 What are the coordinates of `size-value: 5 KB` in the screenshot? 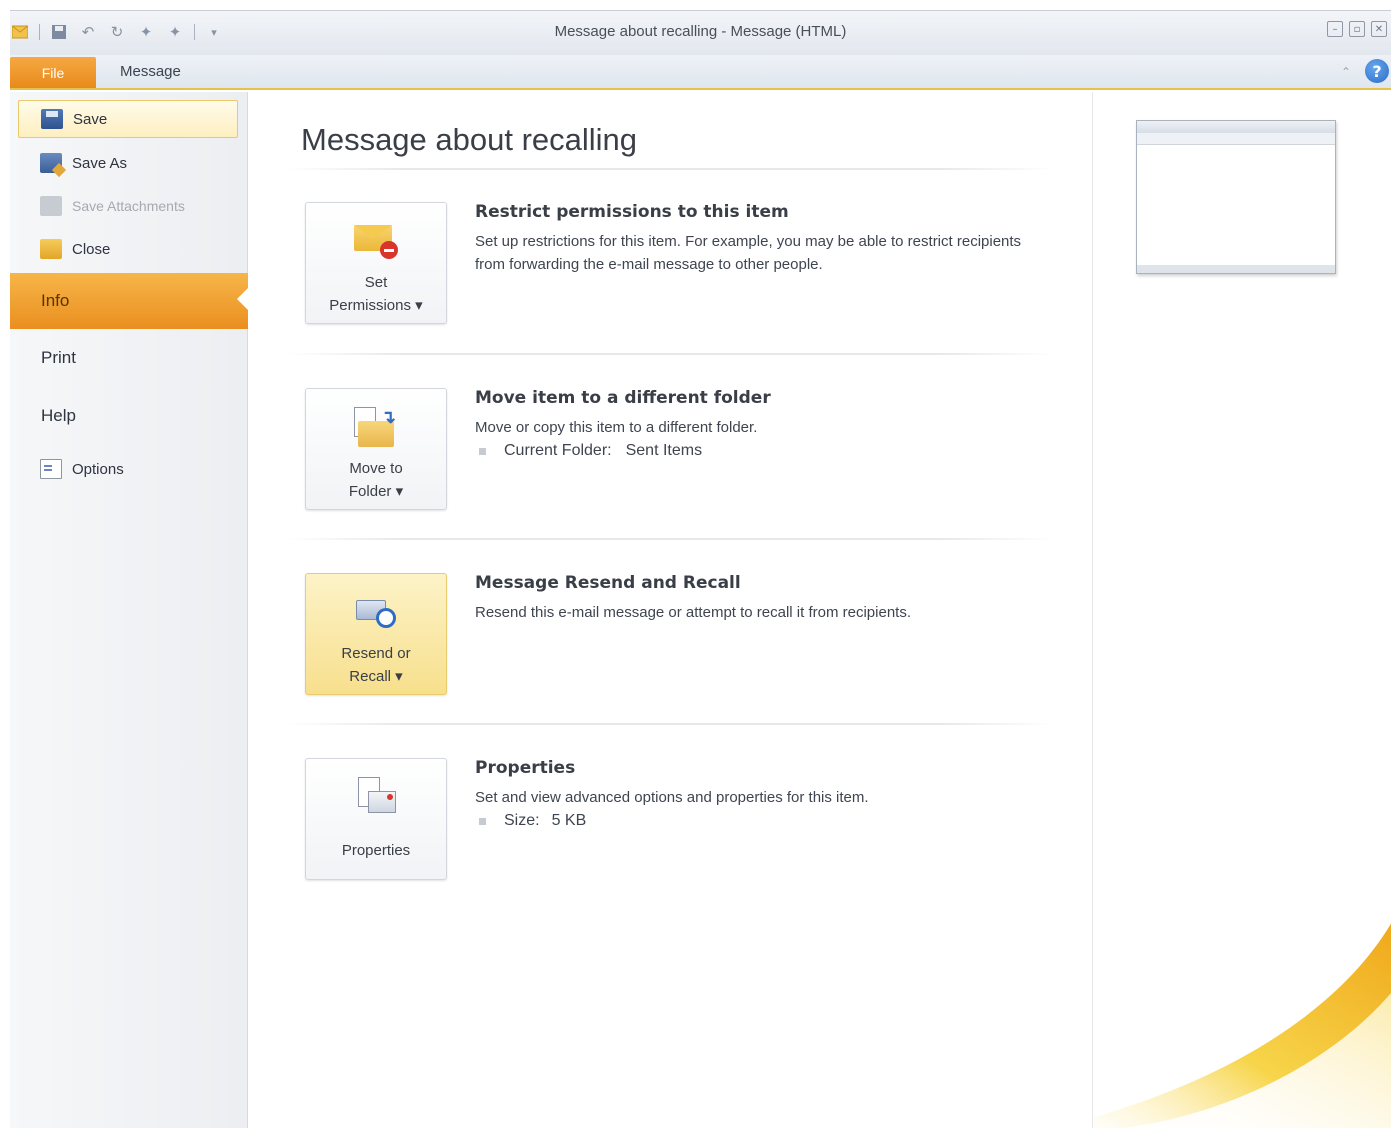 It's located at (569, 820).